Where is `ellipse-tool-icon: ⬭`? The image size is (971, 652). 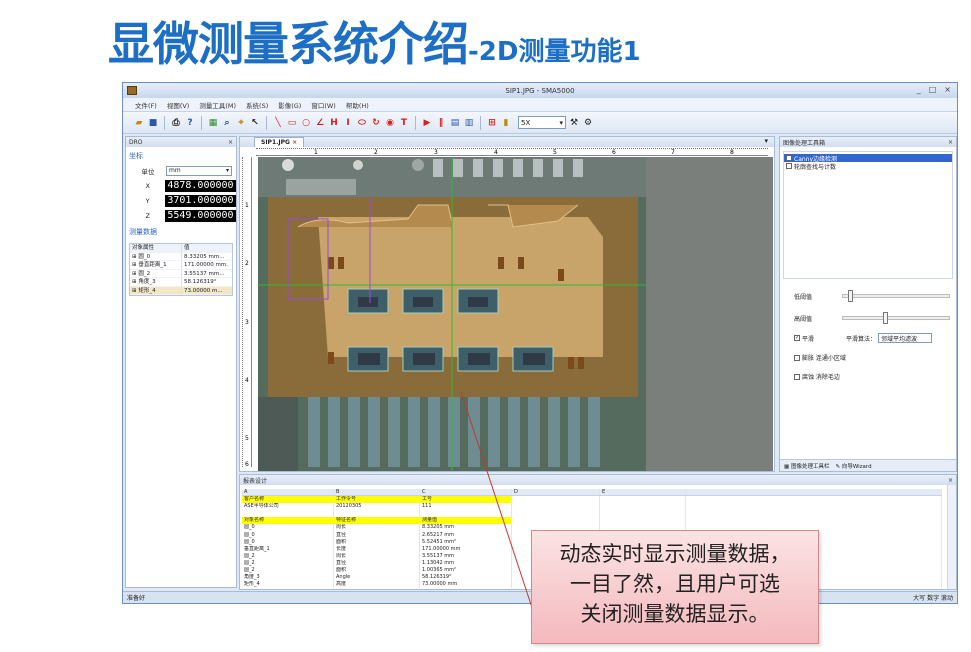 ellipse-tool-icon: ⬭ is located at coordinates (362, 123).